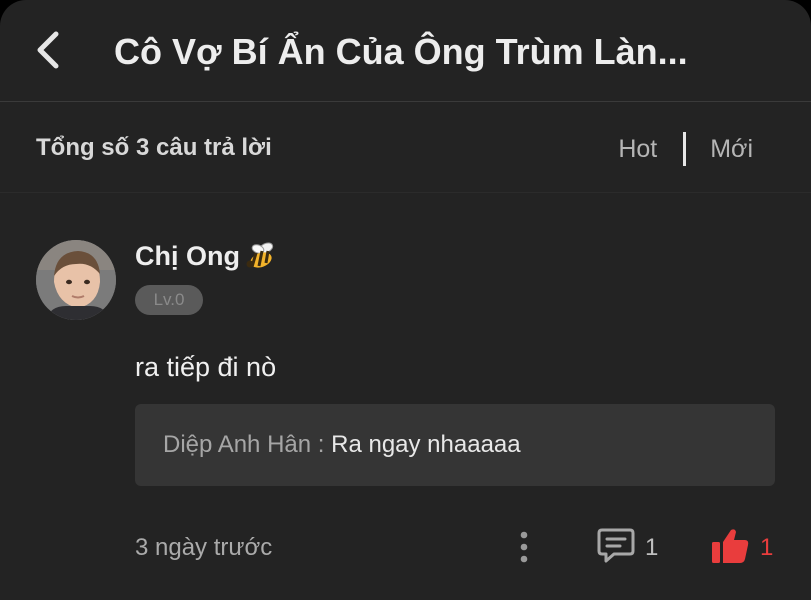 This screenshot has width=811, height=600. I want to click on like-count: 1, so click(767, 547).